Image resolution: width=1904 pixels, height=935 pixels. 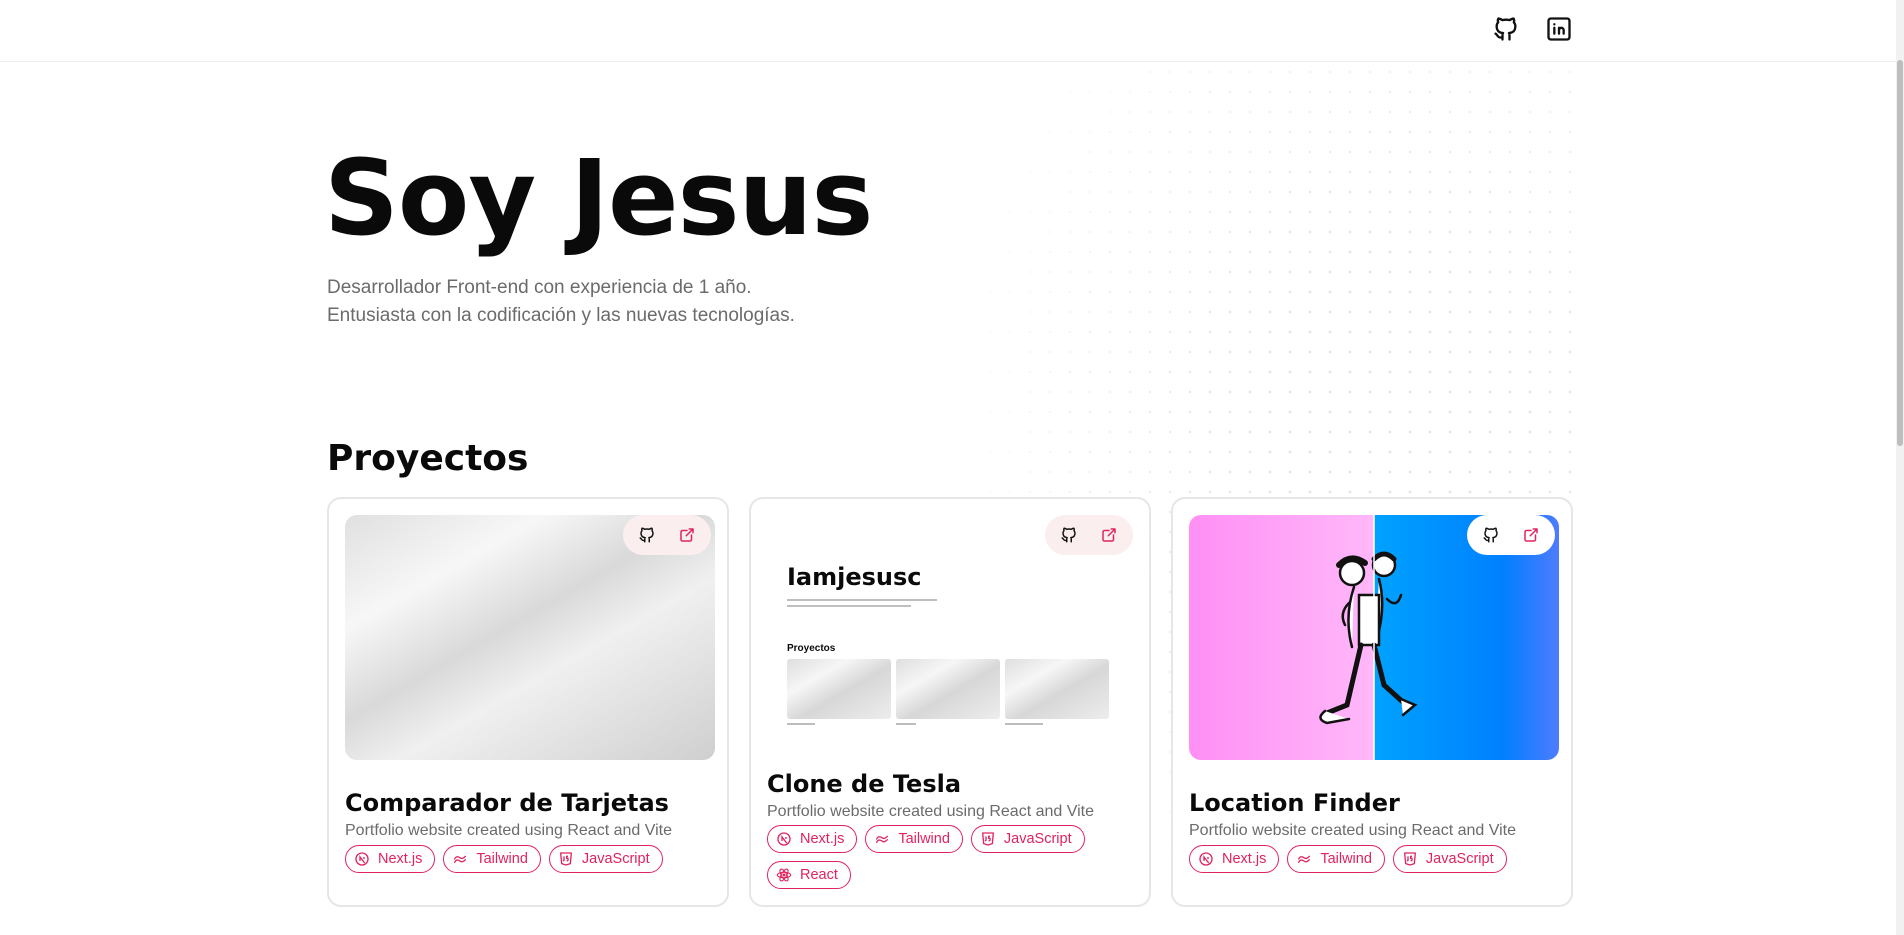 I want to click on tag-react: React, so click(x=809, y=875).